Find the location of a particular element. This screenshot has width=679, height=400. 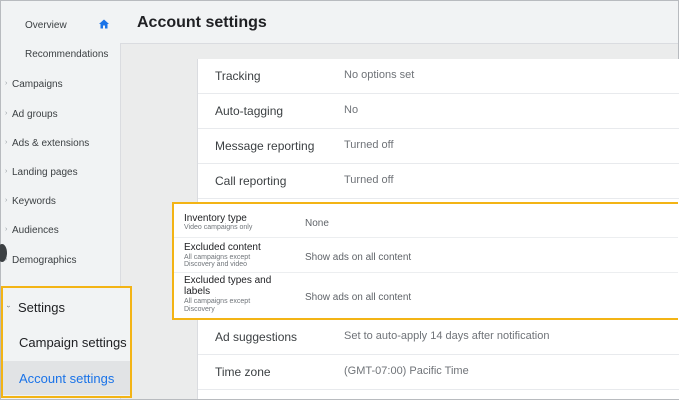

sidebar-item-label: Ad groups is located at coordinates (35, 114).